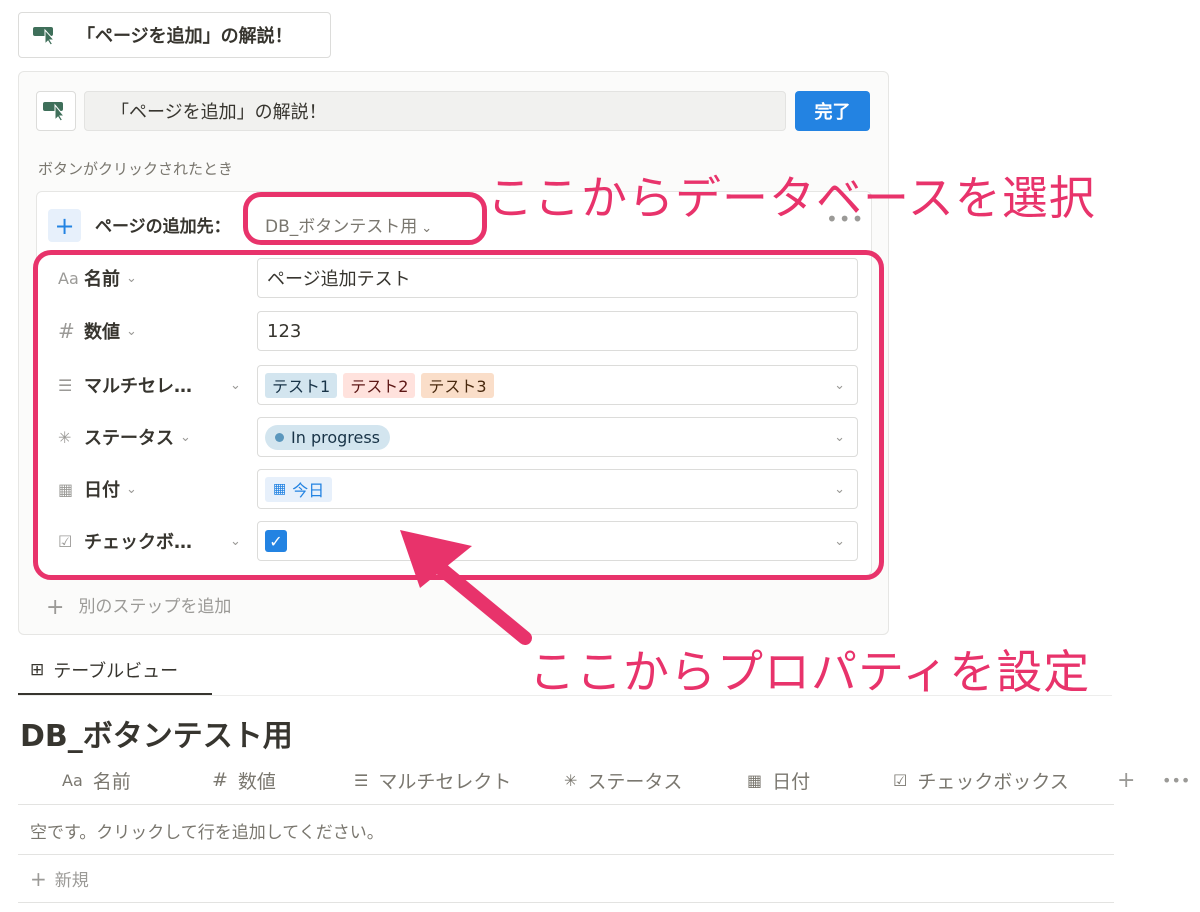  What do you see at coordinates (365, 218) in the screenshot?
I see `annotation-highlight-database` at bounding box center [365, 218].